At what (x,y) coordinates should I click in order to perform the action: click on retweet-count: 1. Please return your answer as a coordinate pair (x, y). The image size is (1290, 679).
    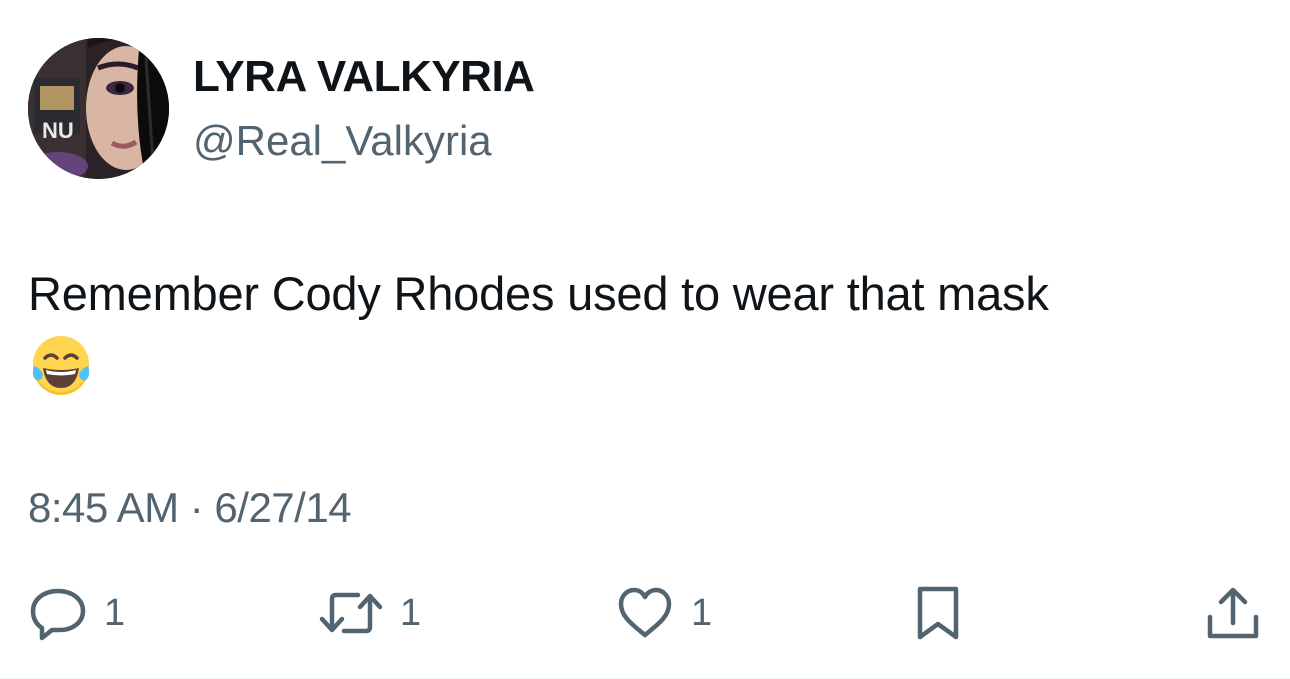
    Looking at the image, I should click on (411, 612).